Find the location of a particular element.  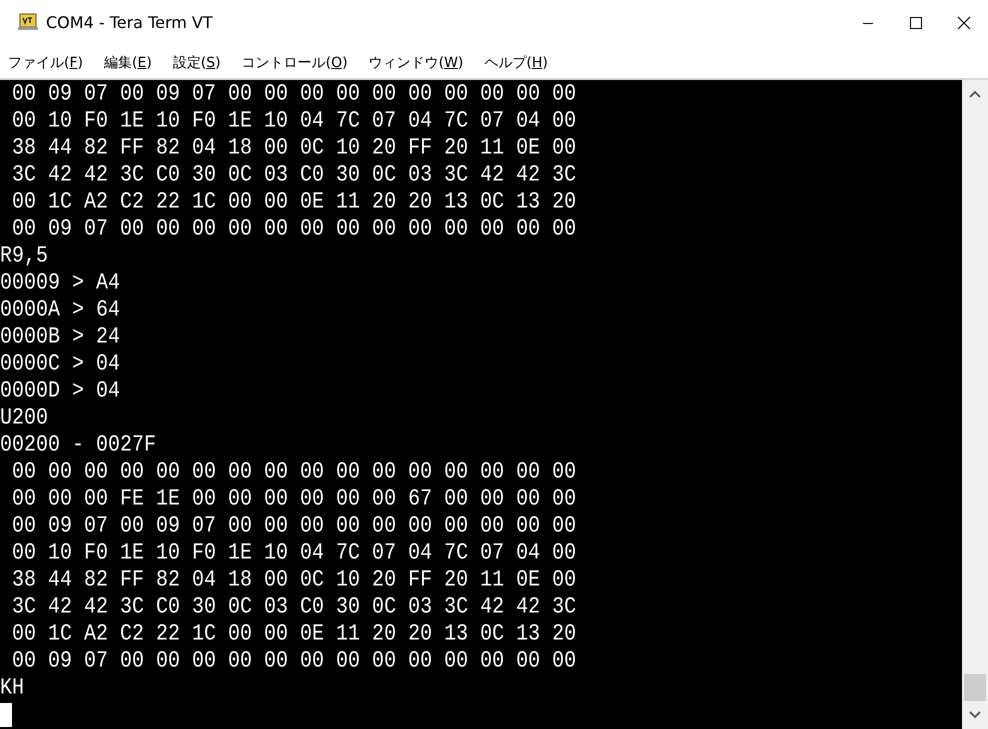

terminal-line: 0000A > 64 is located at coordinates (60, 311).